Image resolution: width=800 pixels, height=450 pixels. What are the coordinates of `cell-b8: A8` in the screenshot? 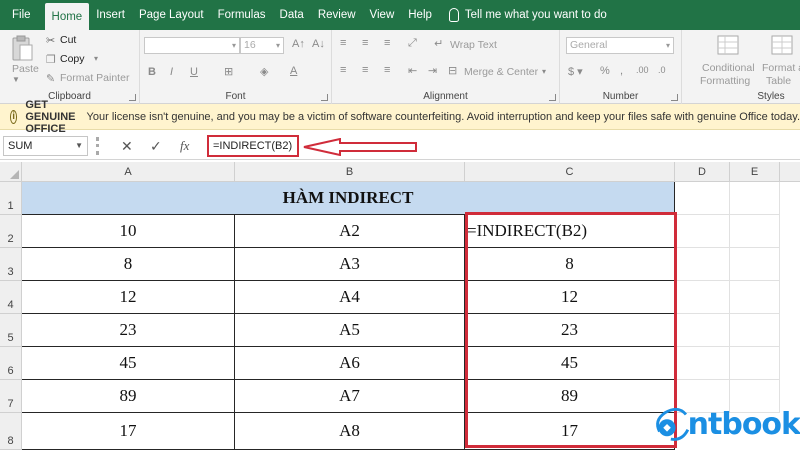 It's located at (350, 431).